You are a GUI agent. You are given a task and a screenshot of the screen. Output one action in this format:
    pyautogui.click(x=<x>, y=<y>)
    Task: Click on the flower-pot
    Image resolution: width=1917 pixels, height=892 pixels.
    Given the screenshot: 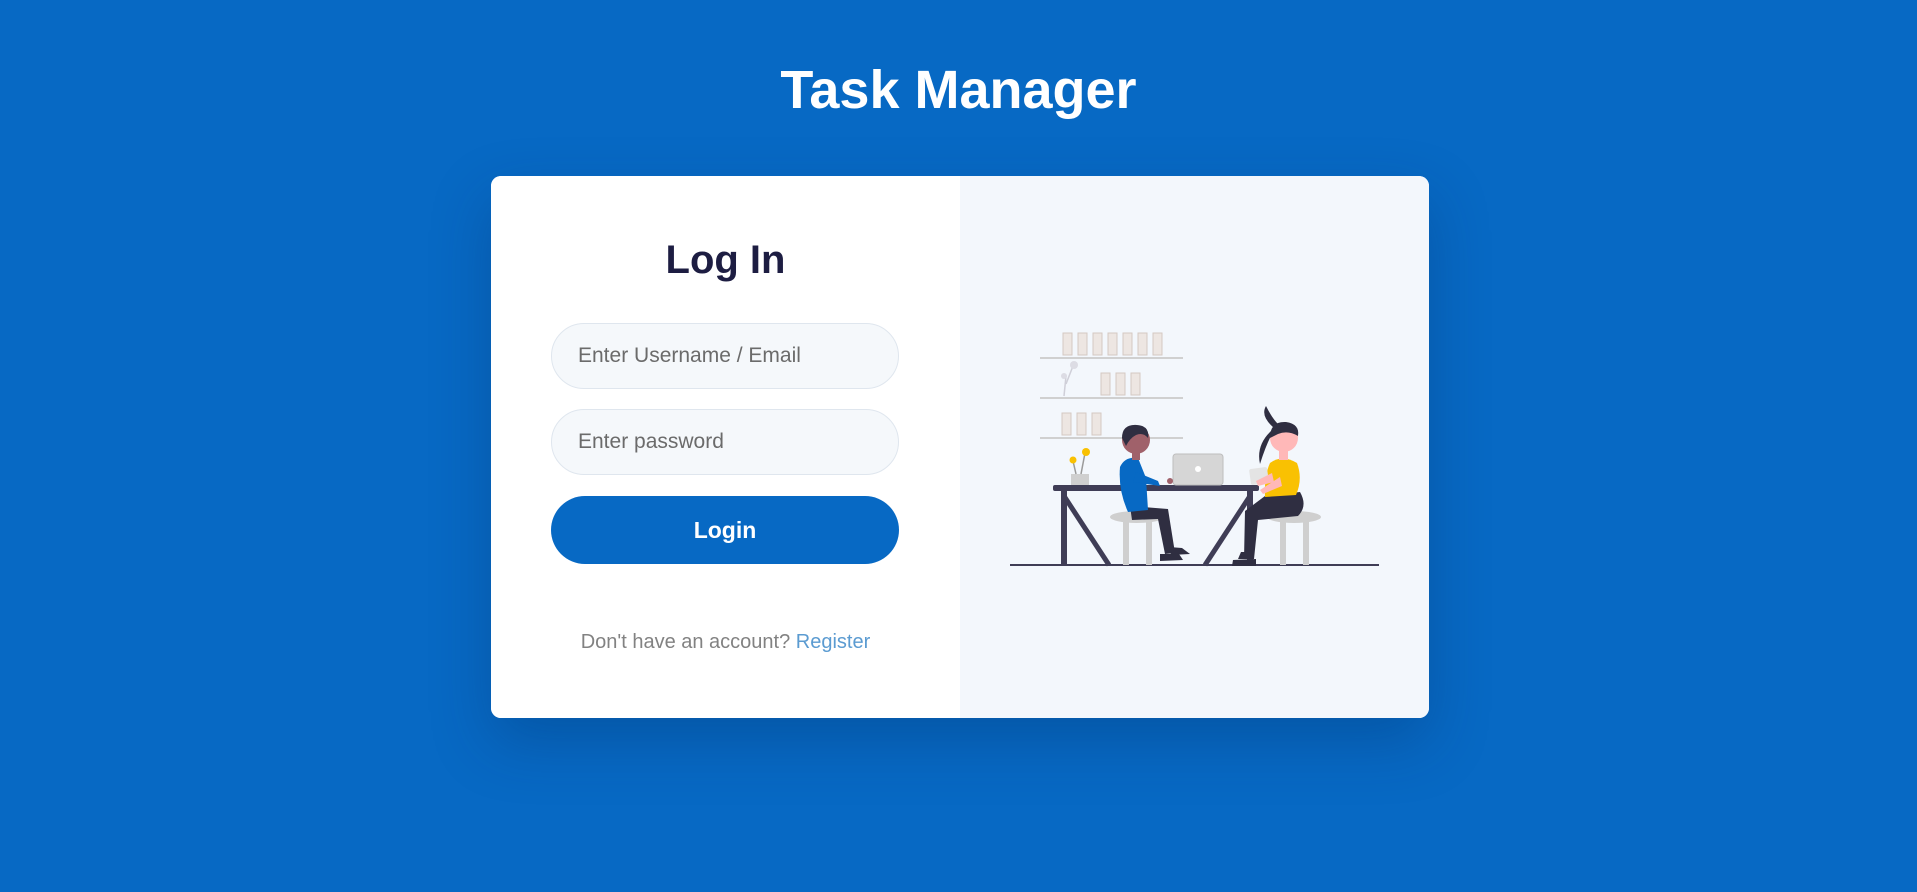 What is the action you would take?
    pyautogui.click(x=1079, y=466)
    